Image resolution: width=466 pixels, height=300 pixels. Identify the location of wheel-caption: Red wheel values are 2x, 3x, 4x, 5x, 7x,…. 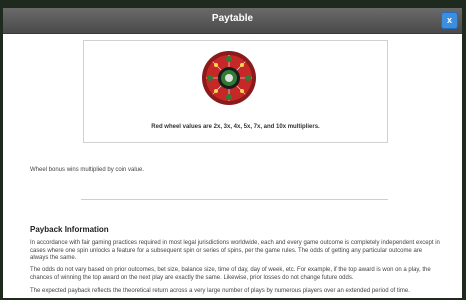
(235, 127).